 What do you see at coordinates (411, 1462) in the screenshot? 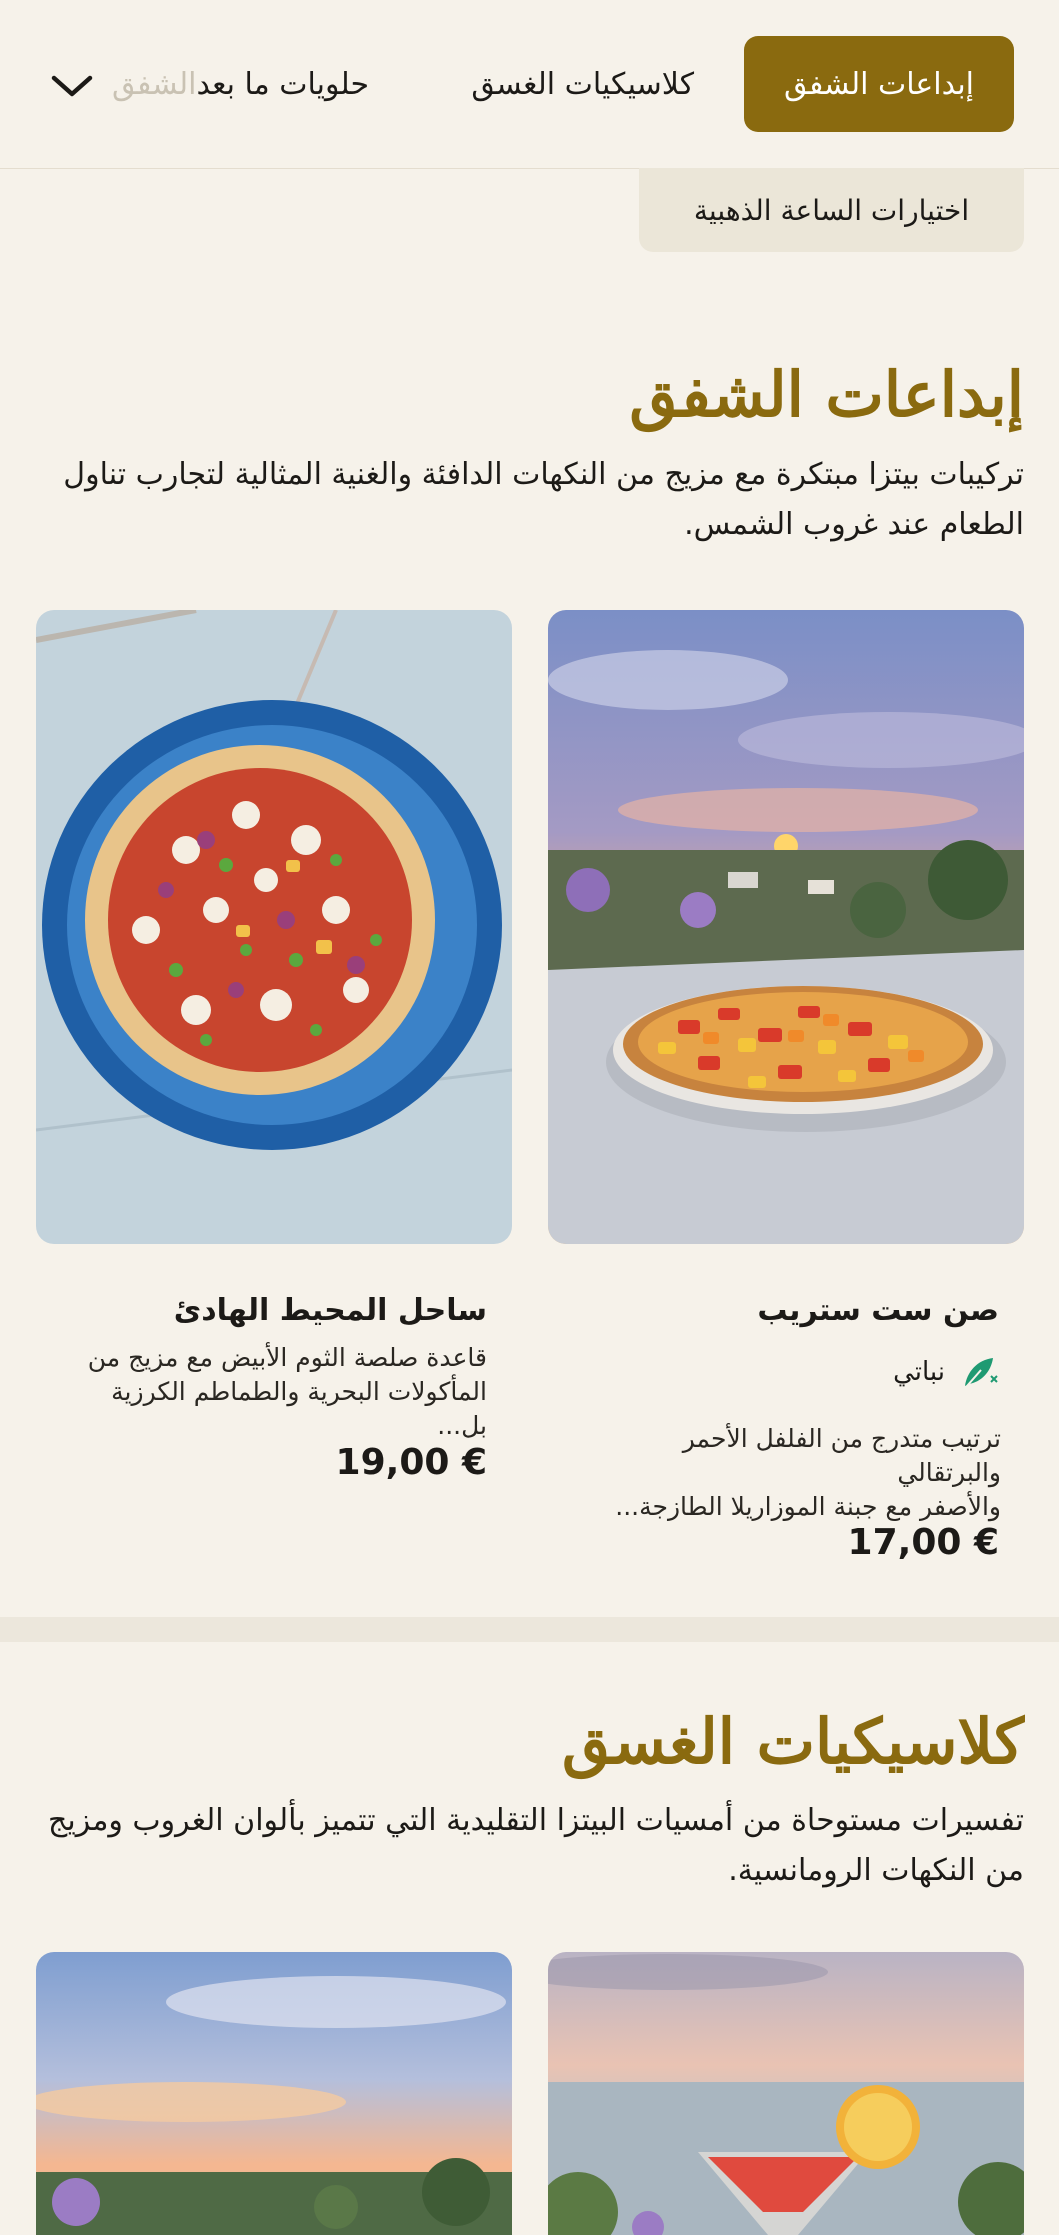
I see `item-price: 19,00 €` at bounding box center [411, 1462].